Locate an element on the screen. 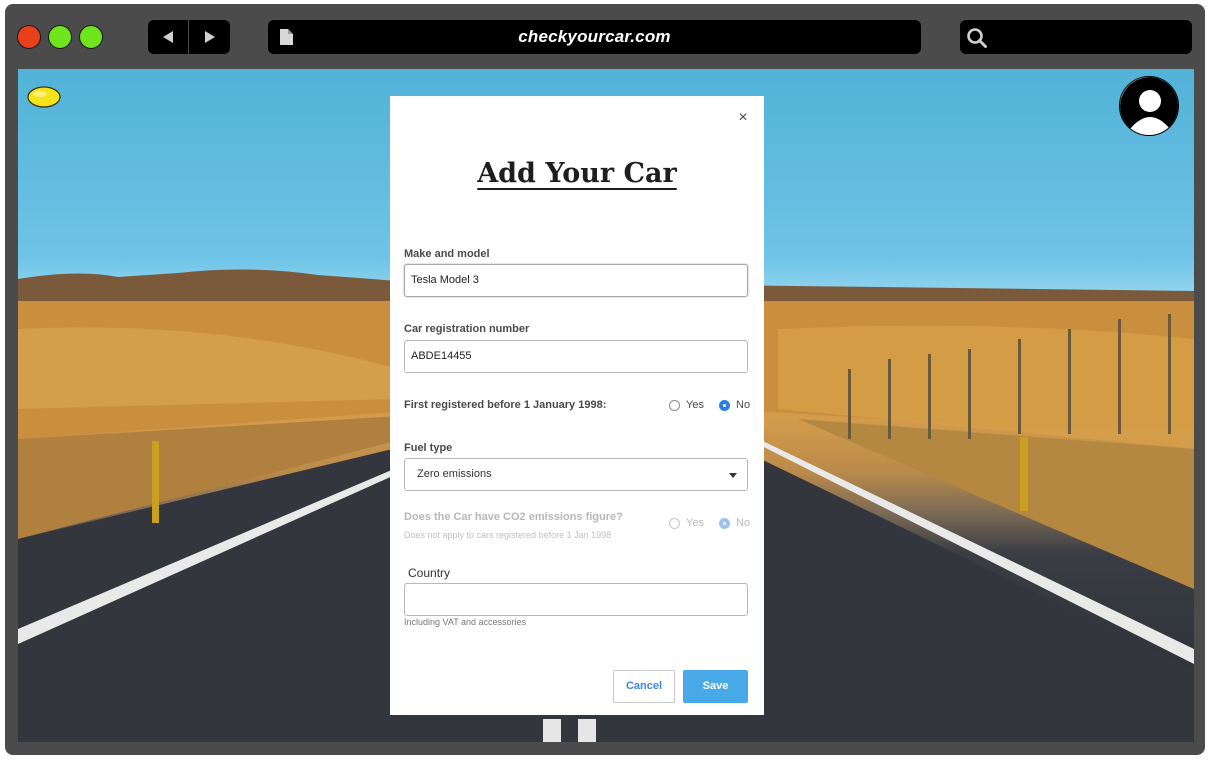 Image resolution: width=1210 pixels, height=760 pixels. close-window-button is located at coordinates (29, 37).